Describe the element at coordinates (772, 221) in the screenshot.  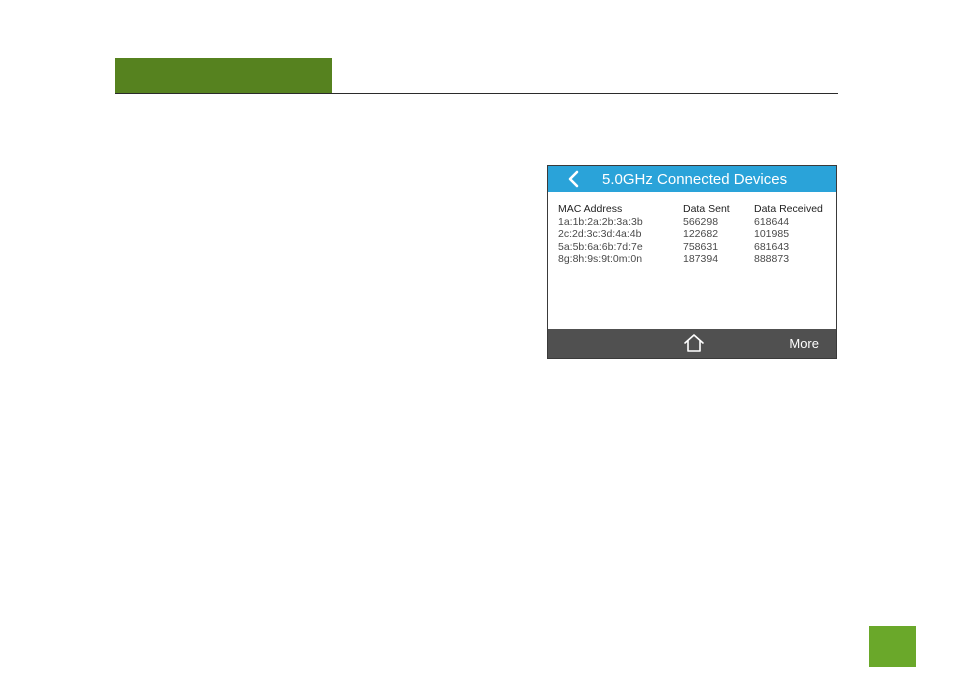
I see `data-received-cell: 618644` at that location.